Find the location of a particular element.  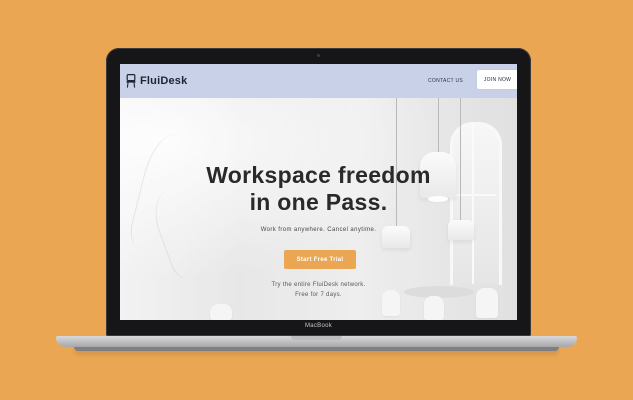

laptop-base is located at coordinates (316, 343).